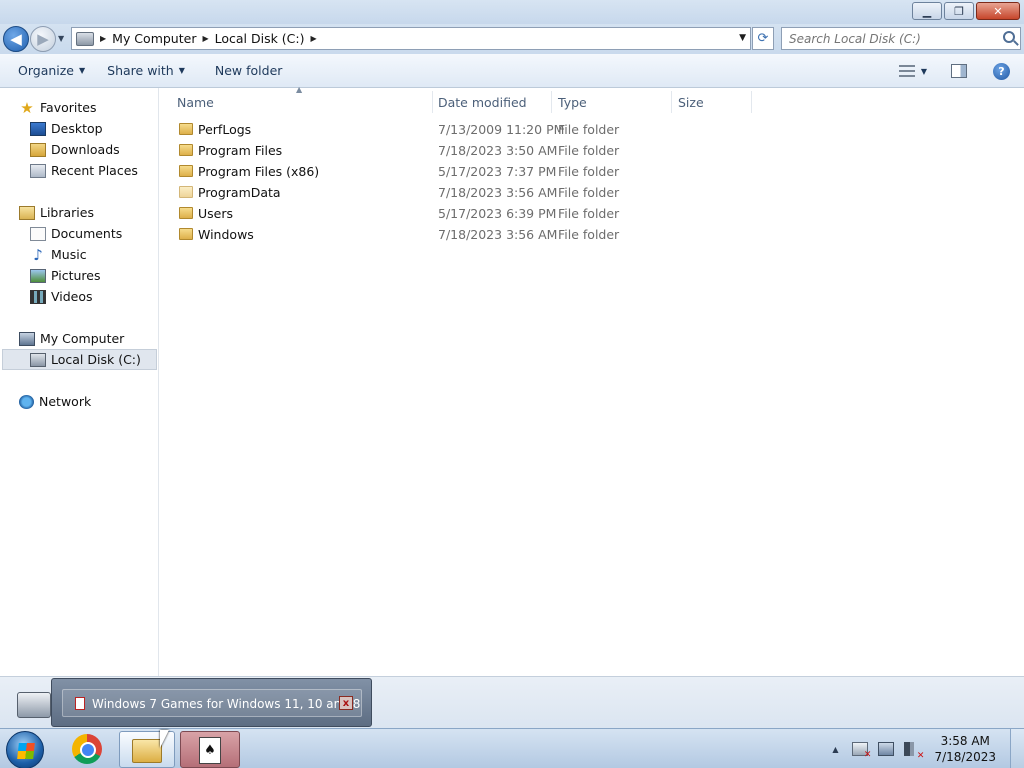  What do you see at coordinates (79, 359) in the screenshot?
I see `sidebar-item-local-disk: Local Disk (C:)` at bounding box center [79, 359].